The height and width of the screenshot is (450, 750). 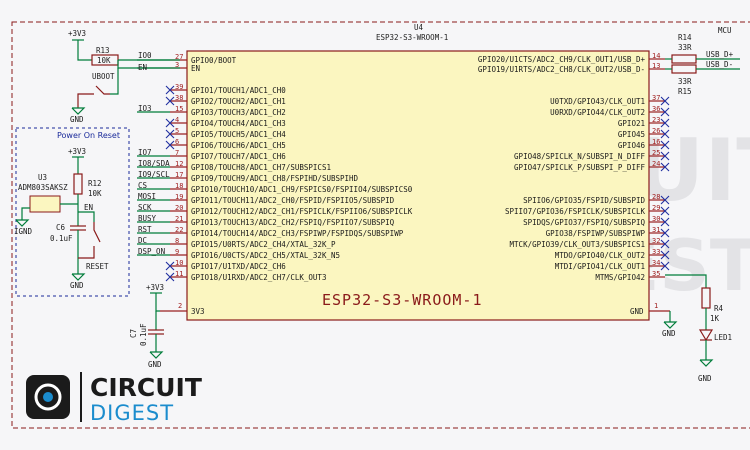 What do you see at coordinates (145, 229) in the screenshot?
I see `net-label: RST` at bounding box center [145, 229].